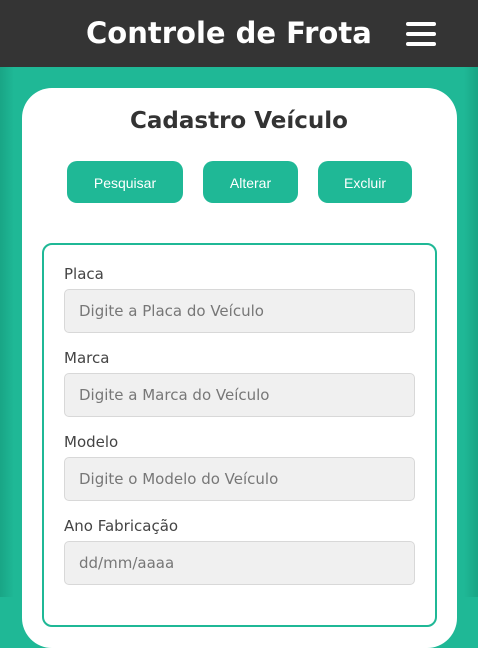 The width and height of the screenshot is (478, 648). Describe the element at coordinates (87, 358) in the screenshot. I see `marca-label: Marca` at that location.